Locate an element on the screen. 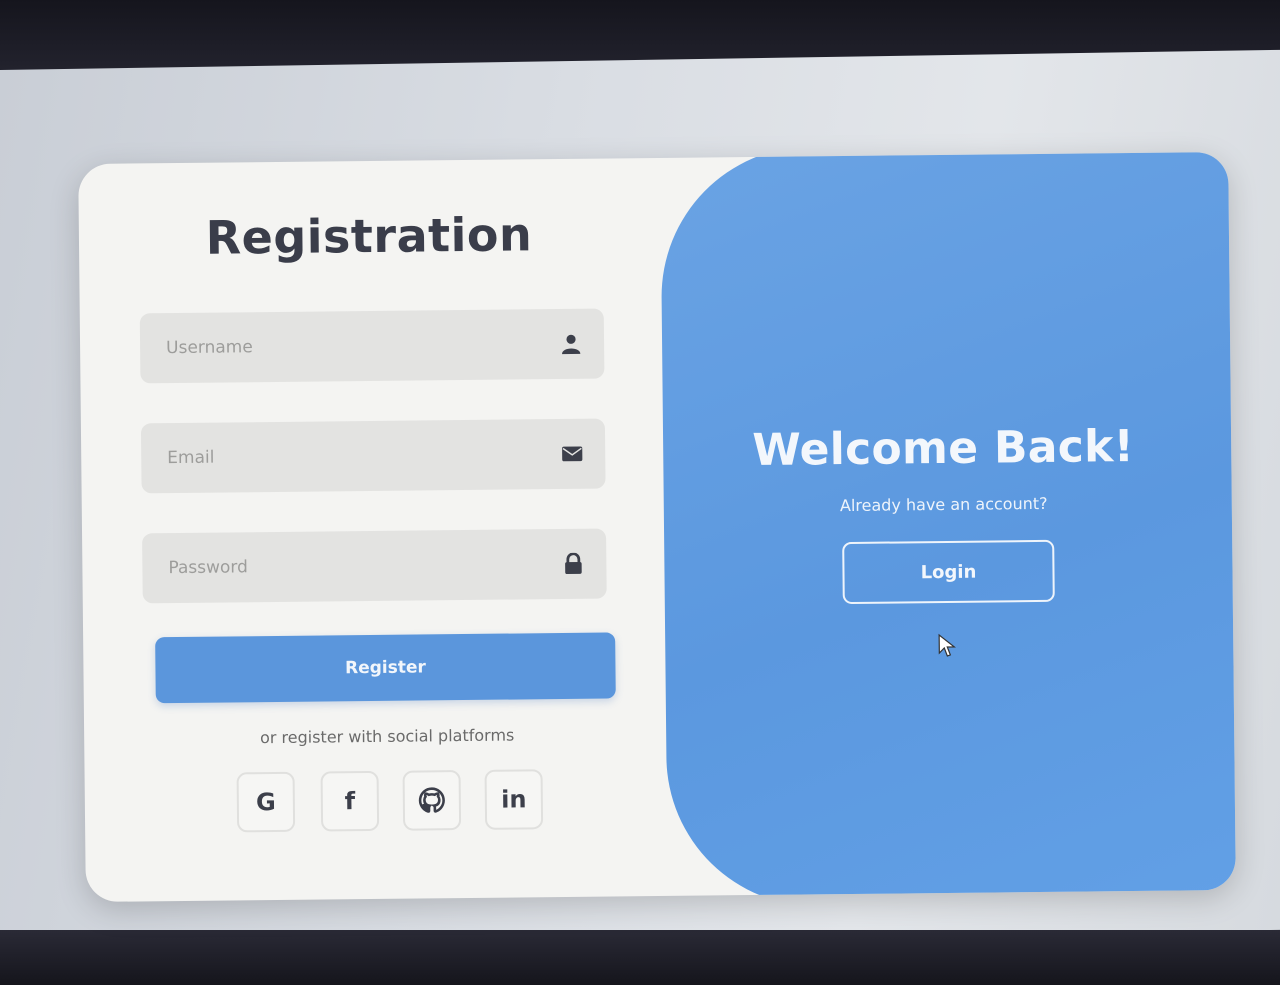 The image size is (1280, 985). google-button: G is located at coordinates (266, 802).